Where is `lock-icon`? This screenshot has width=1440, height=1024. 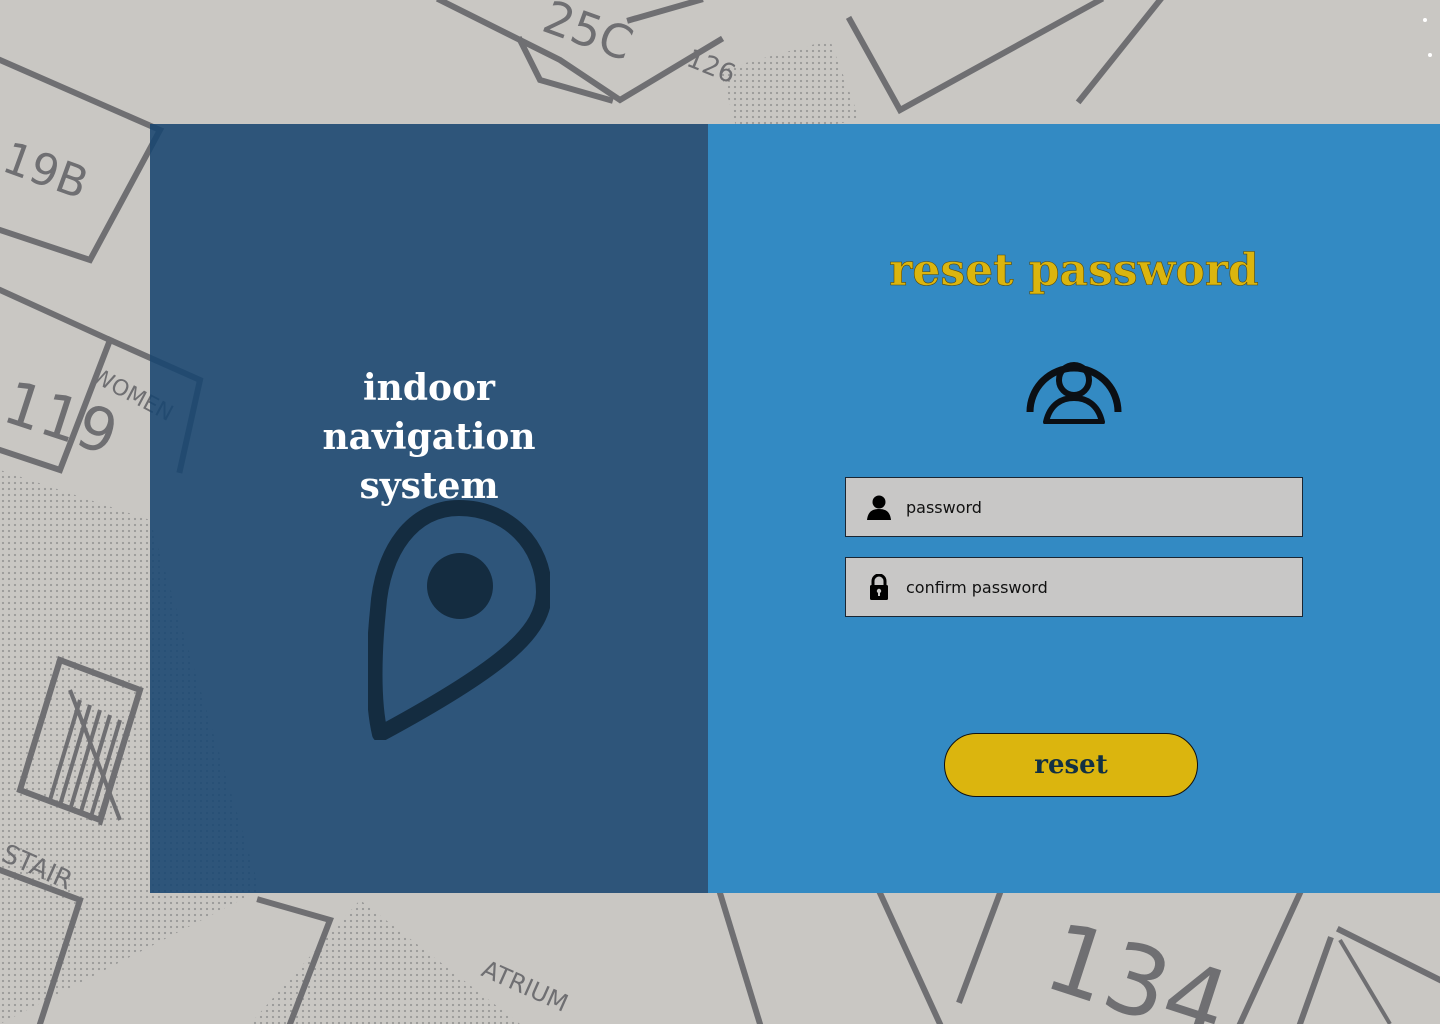 lock-icon is located at coordinates (879, 587).